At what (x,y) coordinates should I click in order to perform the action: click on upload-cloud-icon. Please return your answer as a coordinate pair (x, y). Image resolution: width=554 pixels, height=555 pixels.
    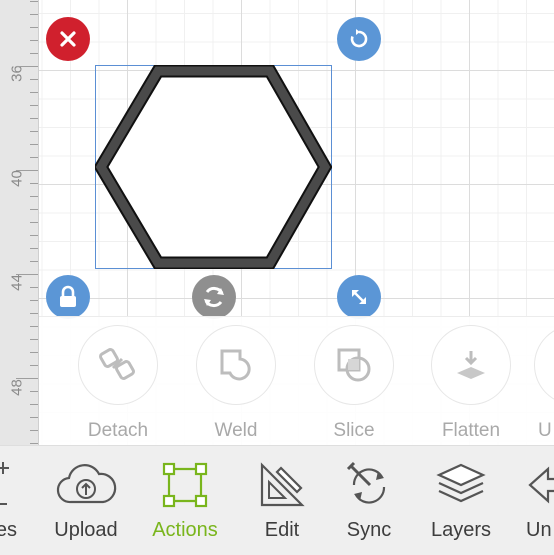
    Looking at the image, I should click on (86, 485).